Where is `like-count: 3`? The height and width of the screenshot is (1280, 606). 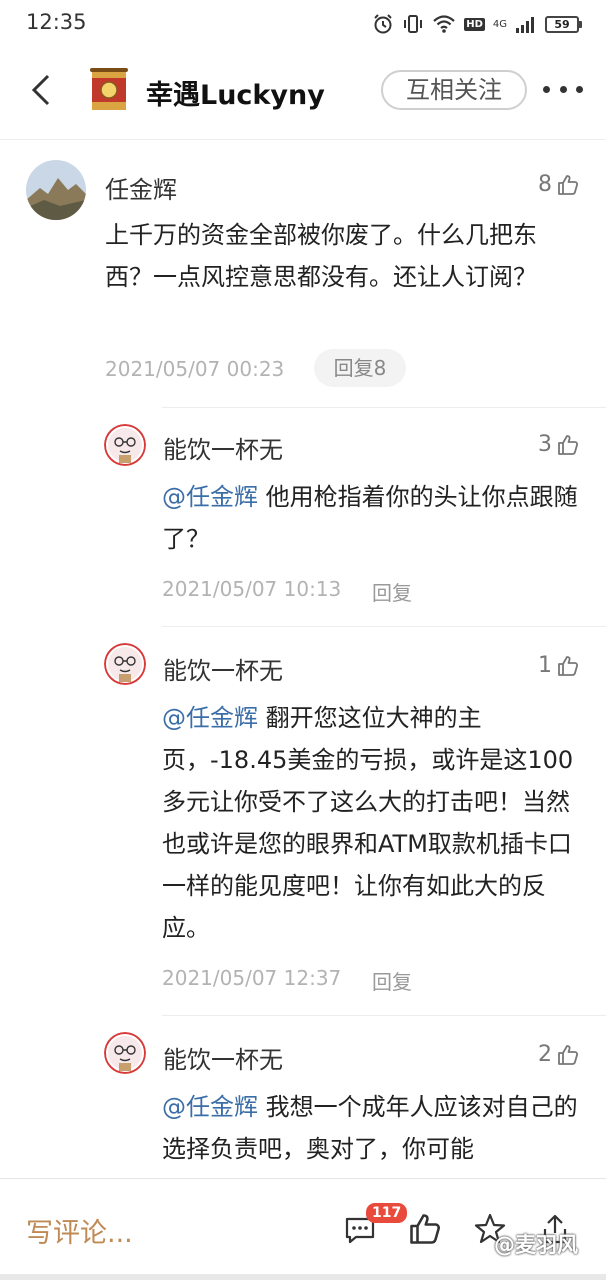 like-count: 3 is located at coordinates (559, 444).